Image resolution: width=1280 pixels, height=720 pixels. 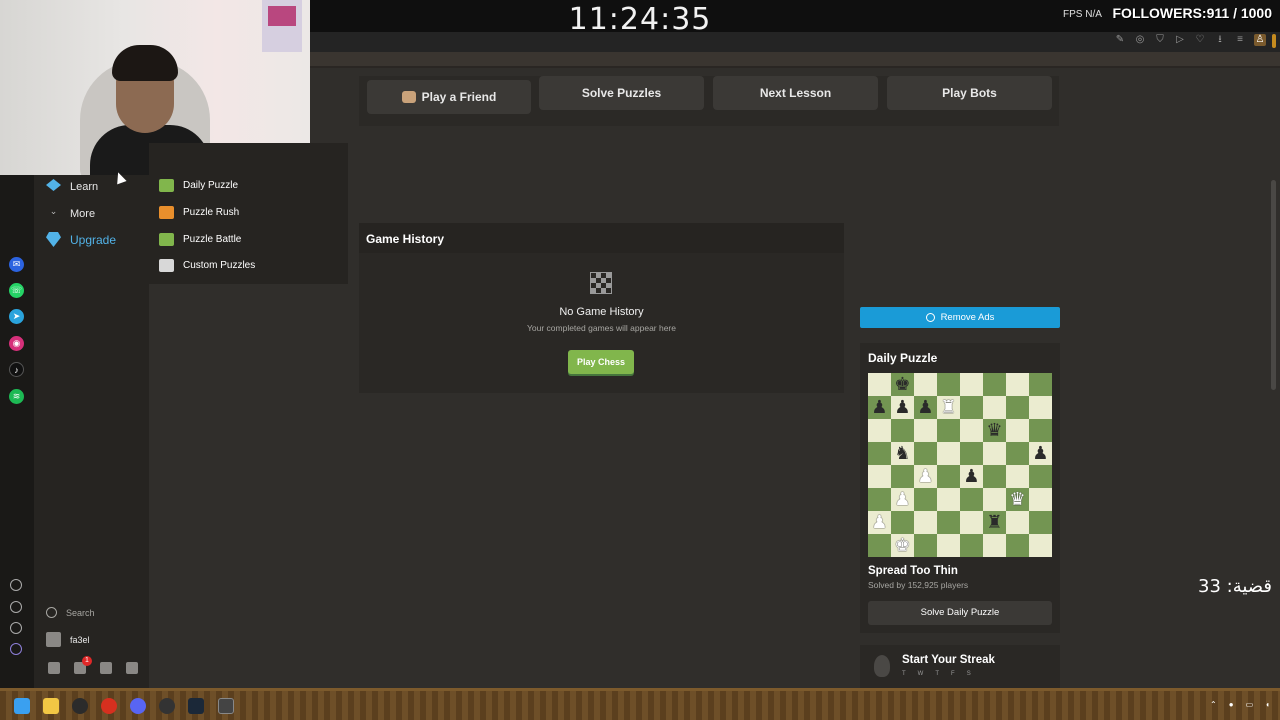 I want to click on nav-item-more: ⌄ More, so click(x=70, y=213).